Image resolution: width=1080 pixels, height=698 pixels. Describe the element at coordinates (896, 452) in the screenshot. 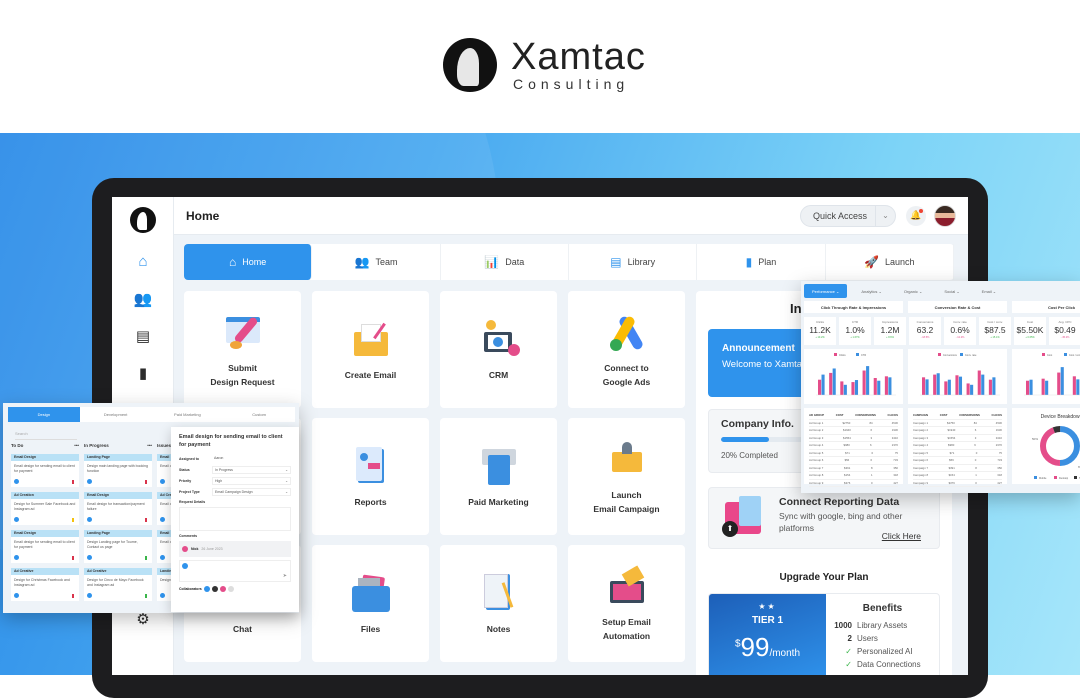

I see `table-cell: 75` at that location.